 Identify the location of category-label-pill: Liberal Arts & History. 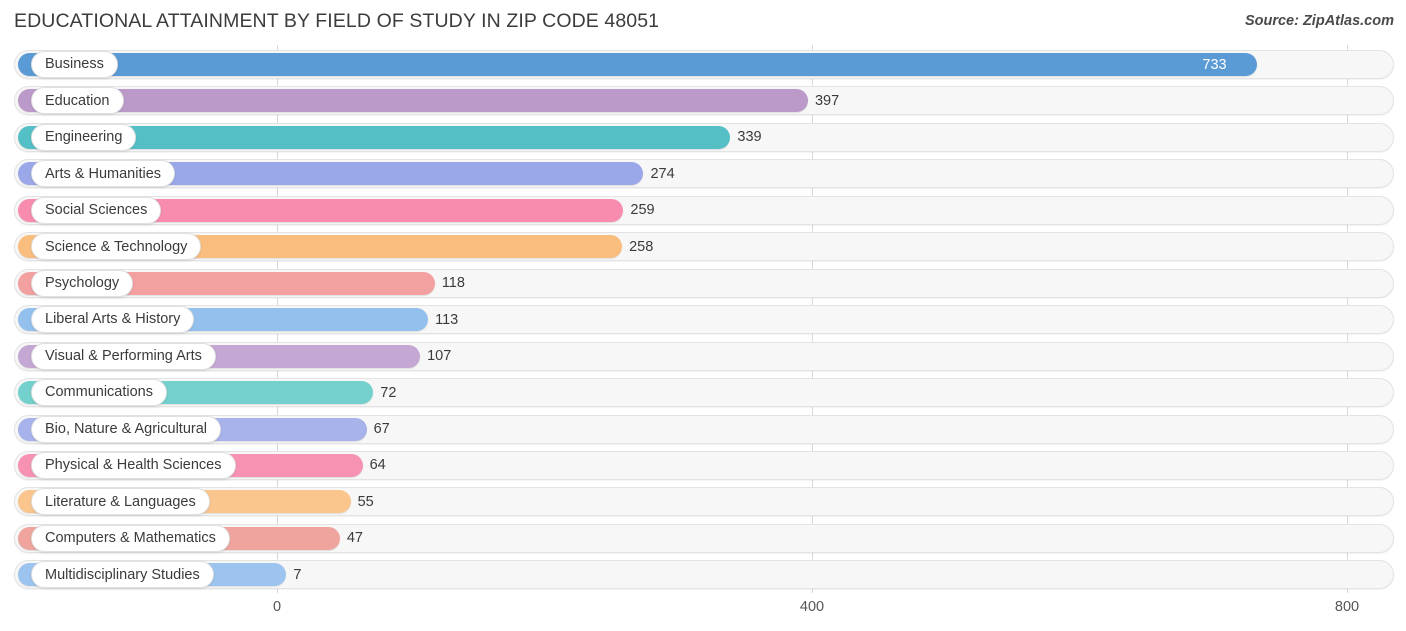
(113, 320).